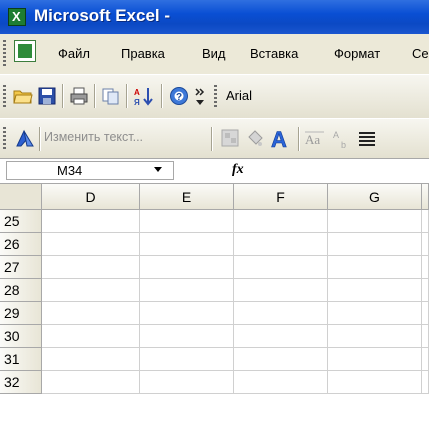 This screenshot has height=432, width=429. What do you see at coordinates (21, 336) in the screenshot?
I see `row-header-30: 30` at bounding box center [21, 336].